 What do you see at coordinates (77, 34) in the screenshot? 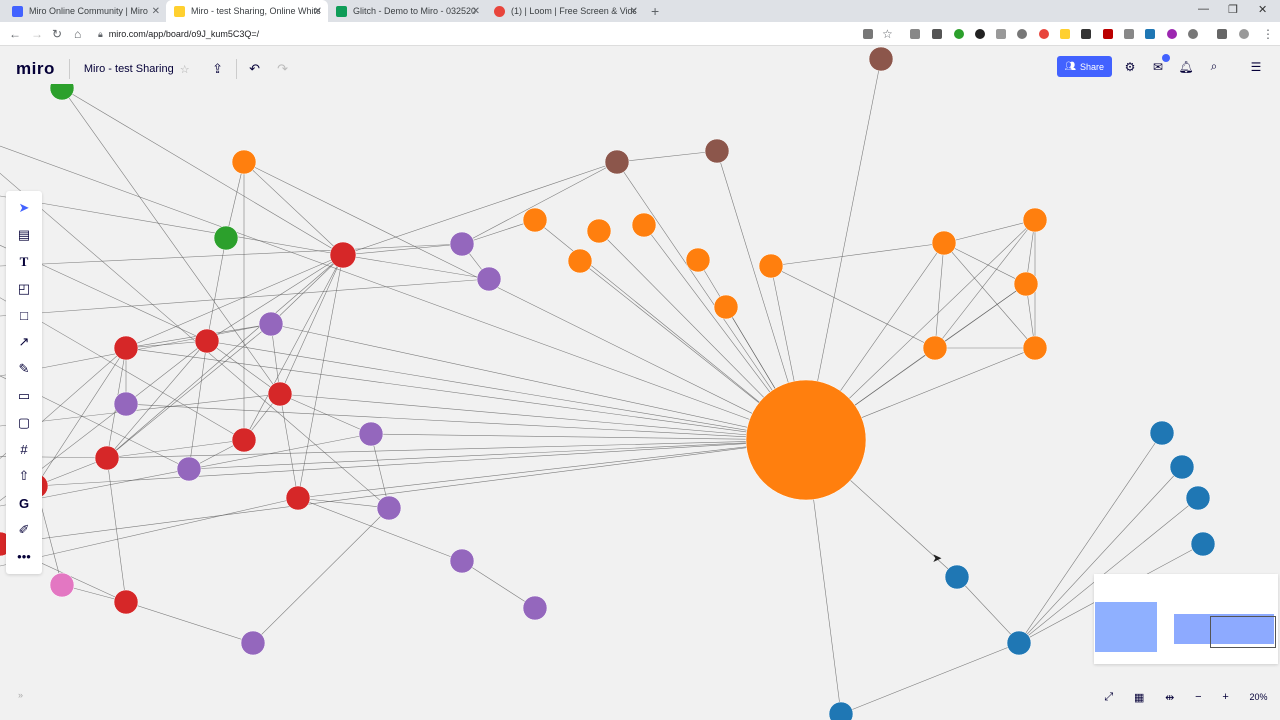
I see `home-icon: ⌂` at bounding box center [77, 34].